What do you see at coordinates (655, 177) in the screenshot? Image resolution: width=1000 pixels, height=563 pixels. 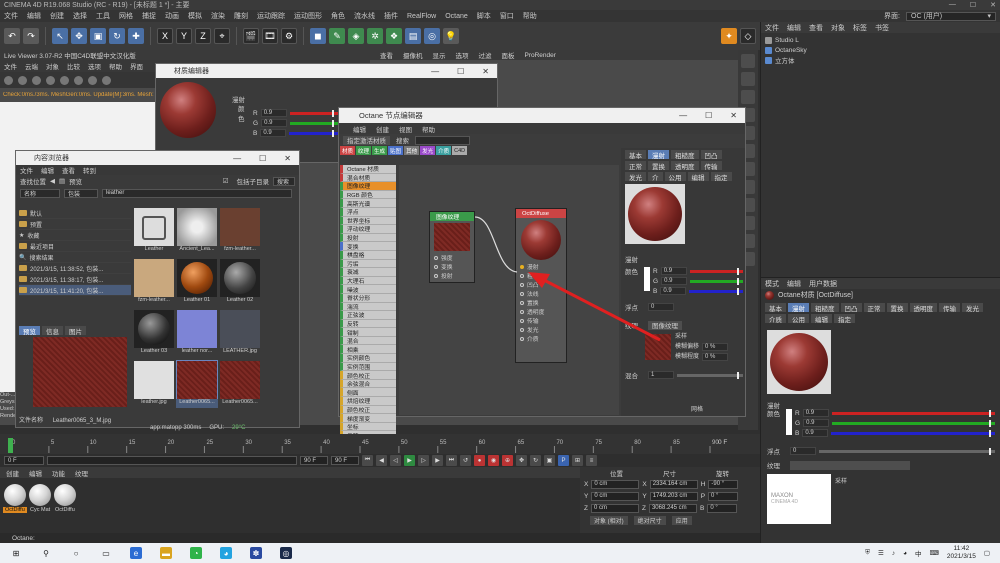 I see `prop-tab: 介` at bounding box center [655, 177].